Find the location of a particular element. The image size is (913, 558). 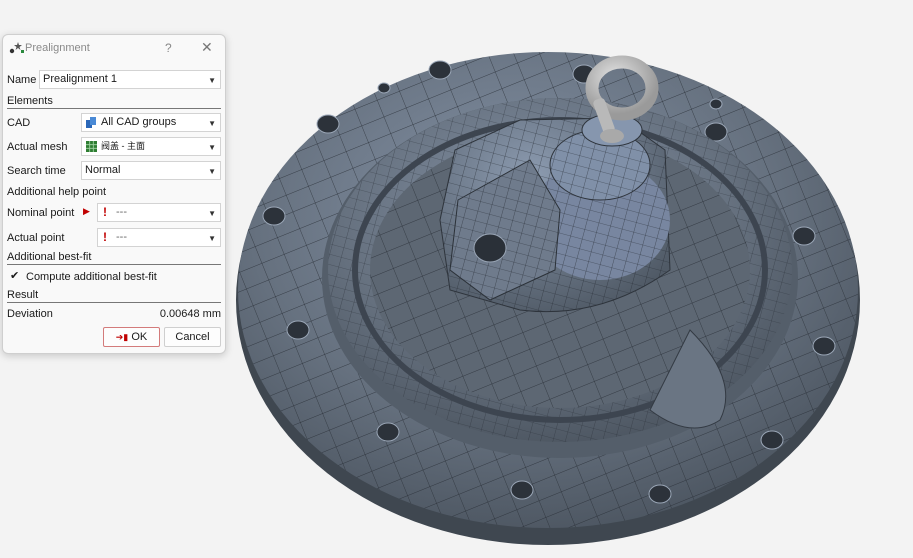

ok-label: OK is located at coordinates (139, 337).